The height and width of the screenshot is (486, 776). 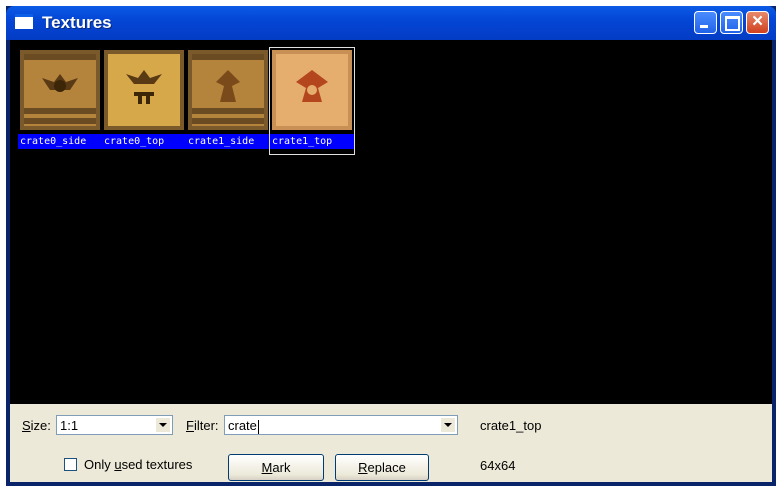 What do you see at coordinates (731, 22) in the screenshot?
I see `maximize-button` at bounding box center [731, 22].